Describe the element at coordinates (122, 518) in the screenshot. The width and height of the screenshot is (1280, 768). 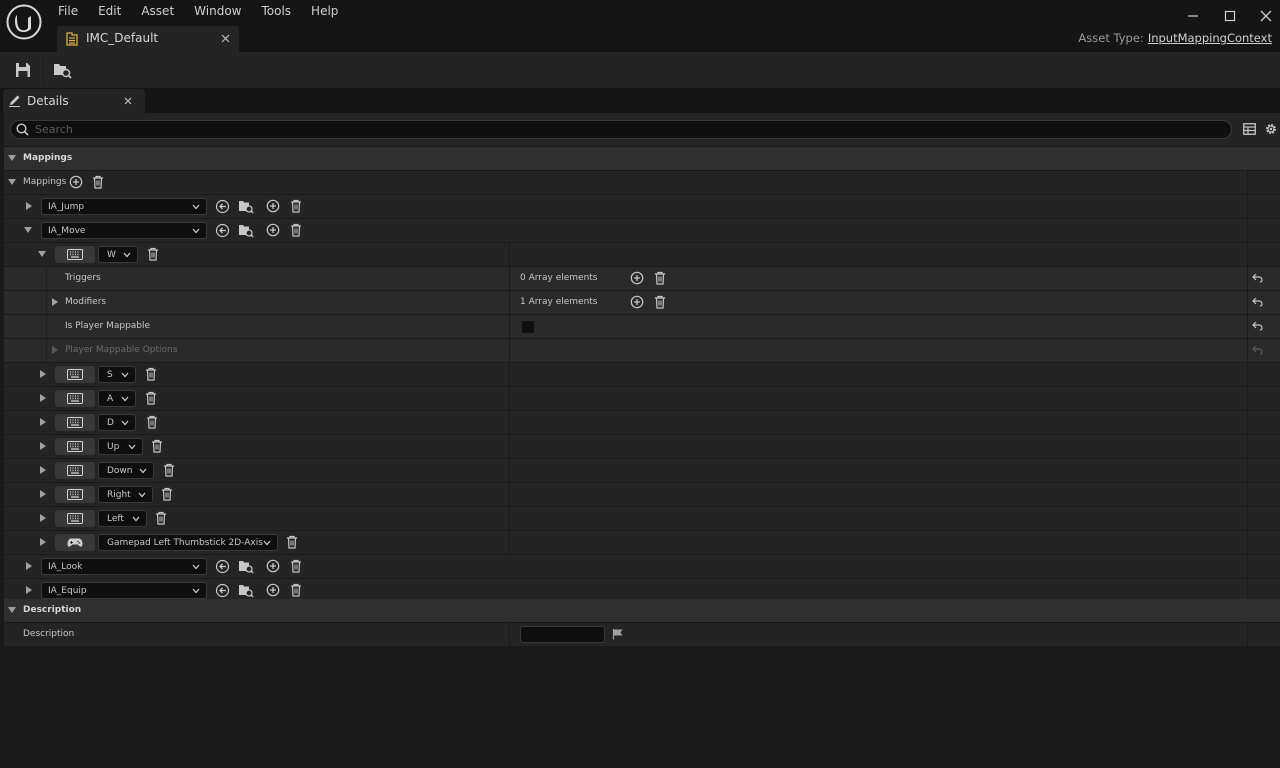
I see `key-selector: Left` at that location.